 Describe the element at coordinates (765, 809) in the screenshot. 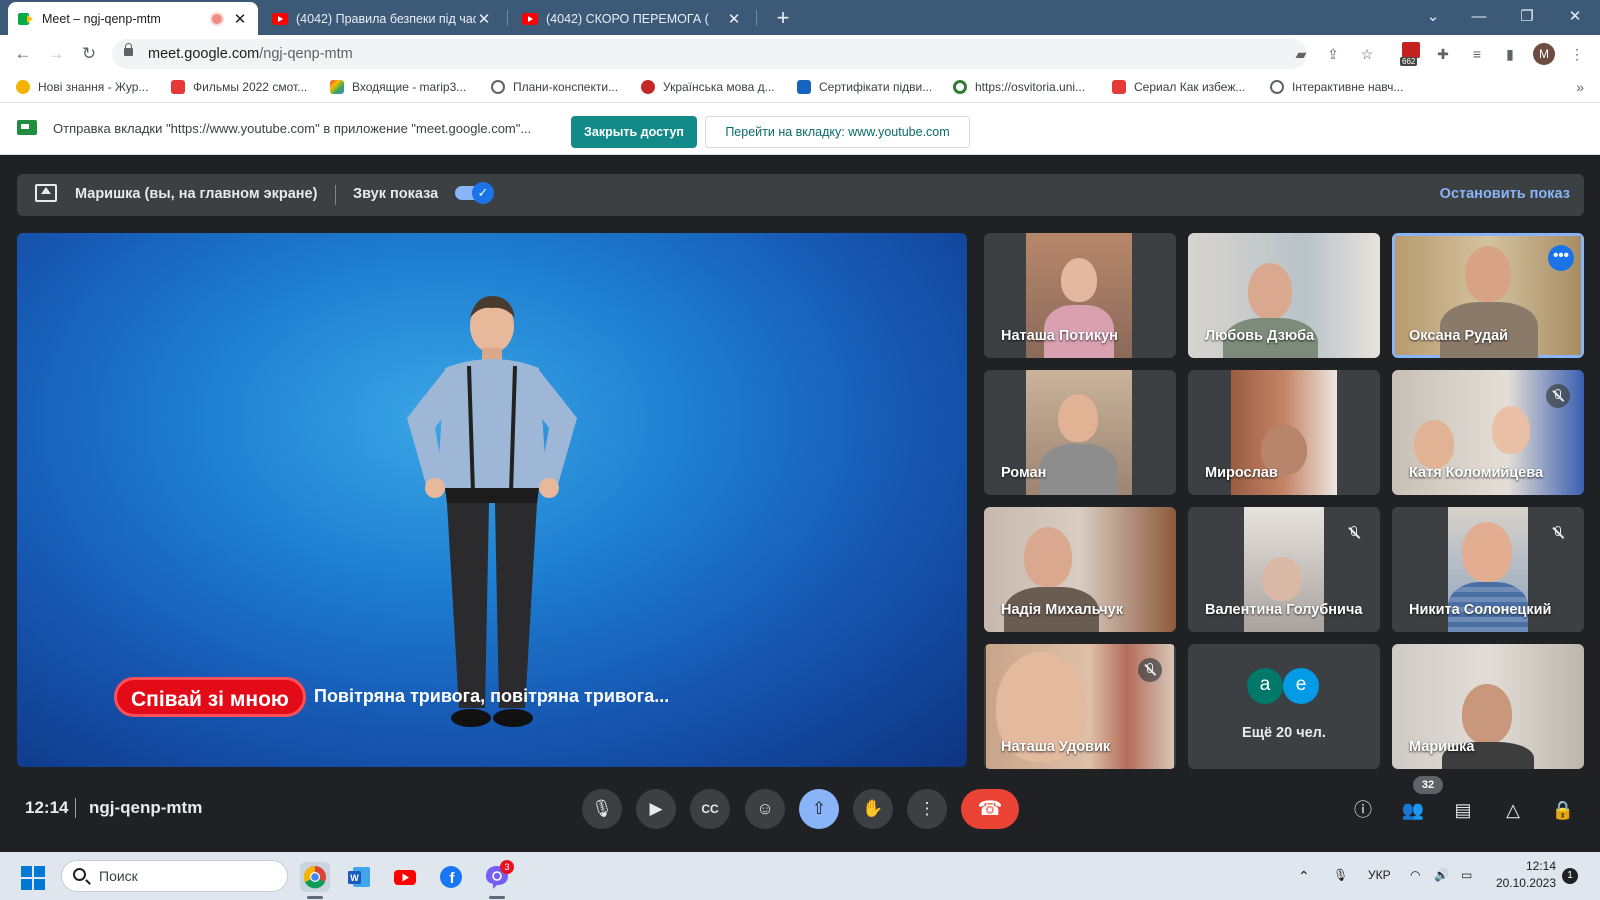

I see `reactions-button: ☺` at that location.